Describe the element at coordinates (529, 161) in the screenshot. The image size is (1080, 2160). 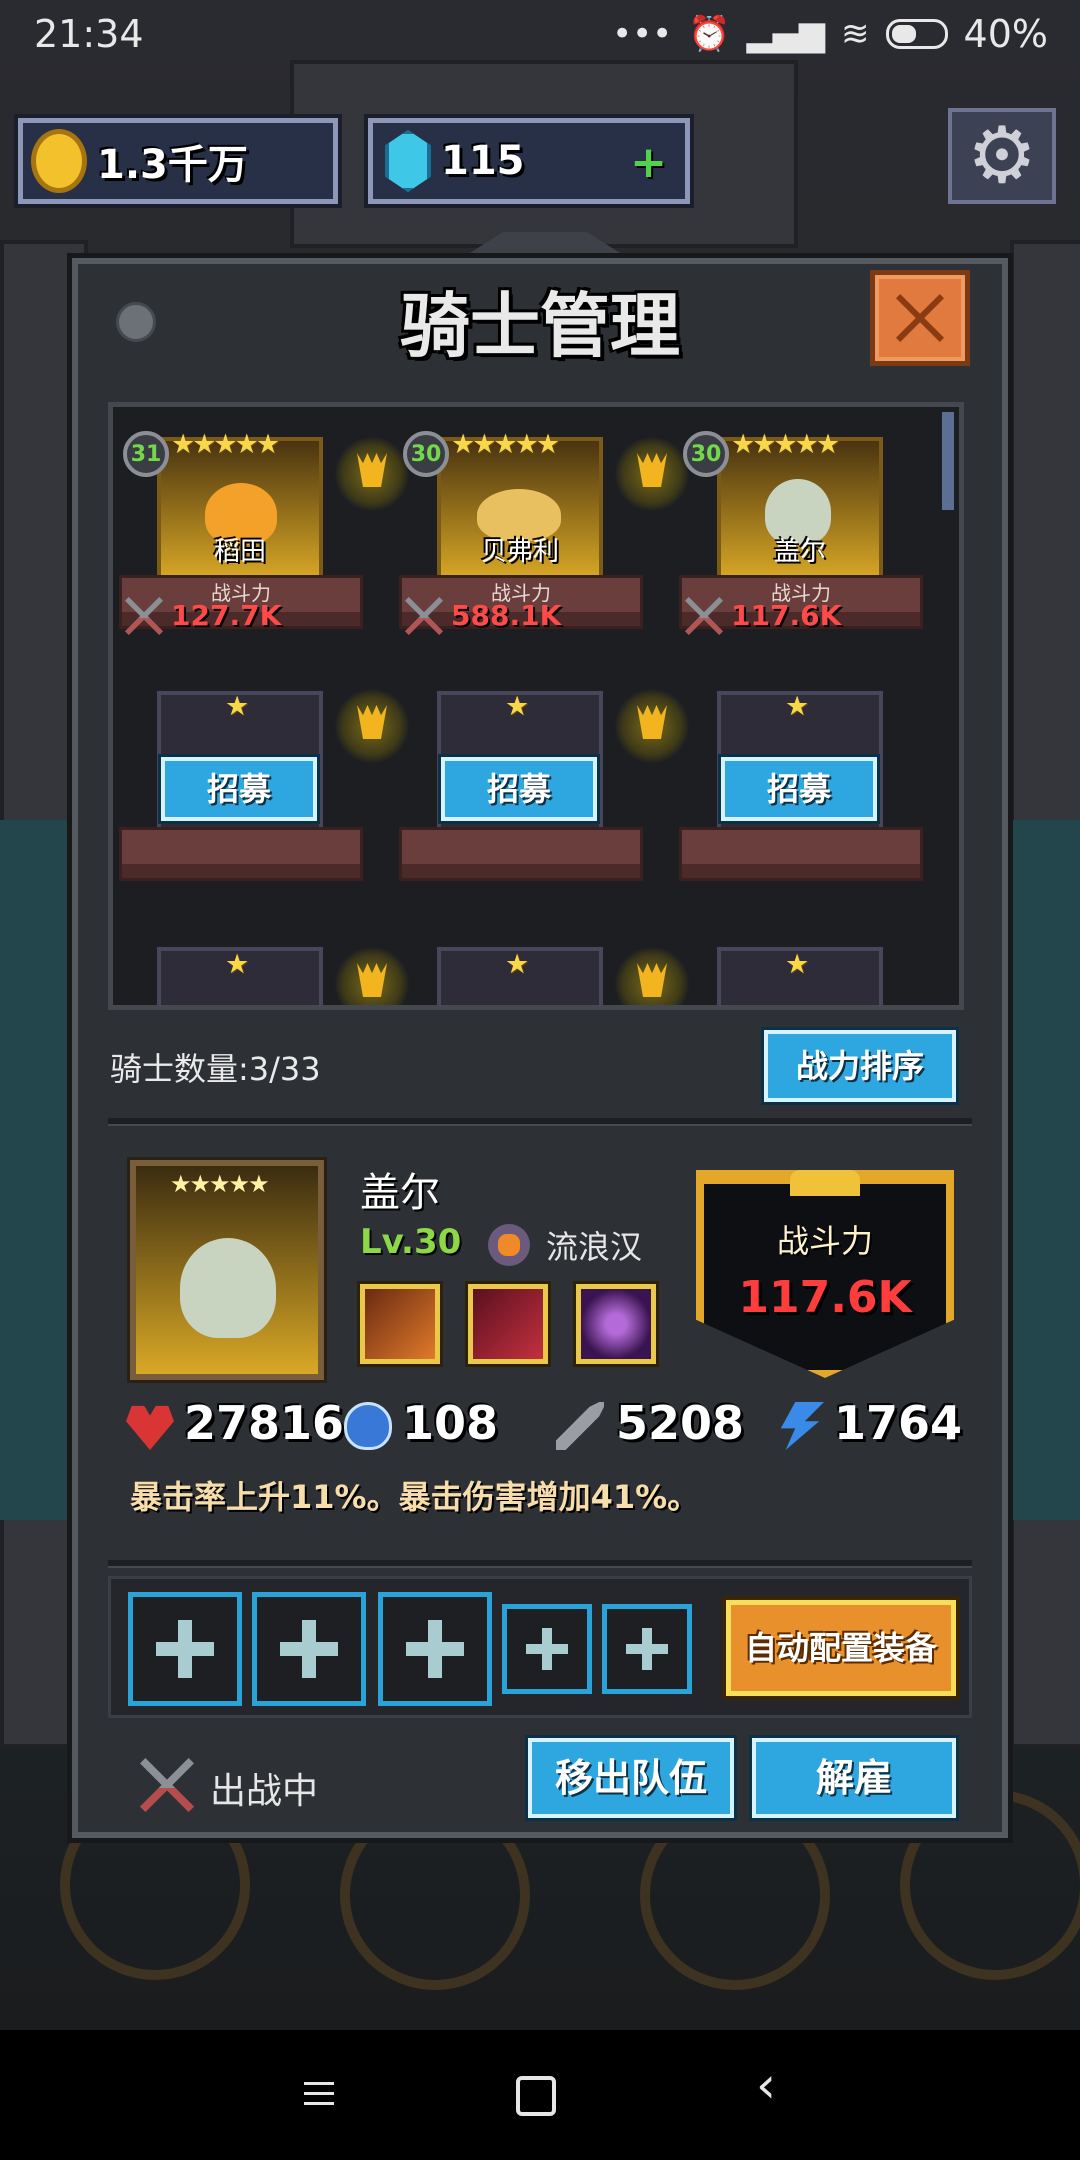
I see `gem-counter: 115 +` at that location.